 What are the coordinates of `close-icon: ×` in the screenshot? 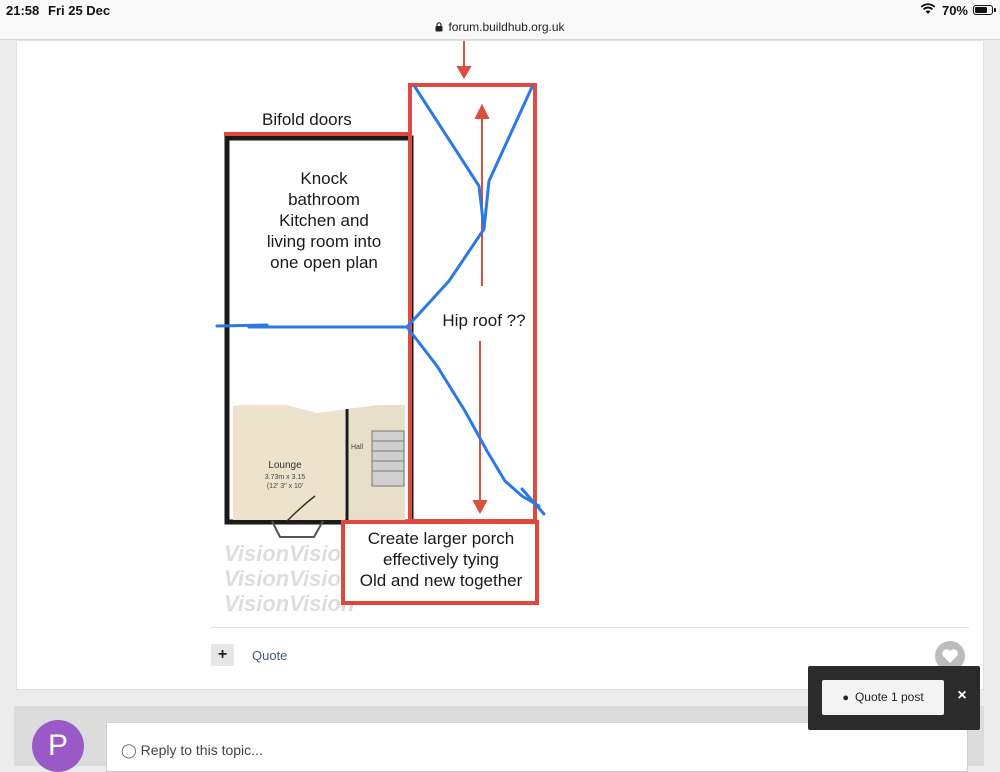 It's located at (962, 696).